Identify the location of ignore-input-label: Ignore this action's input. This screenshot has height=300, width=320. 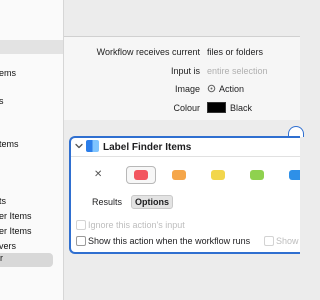
(136, 225).